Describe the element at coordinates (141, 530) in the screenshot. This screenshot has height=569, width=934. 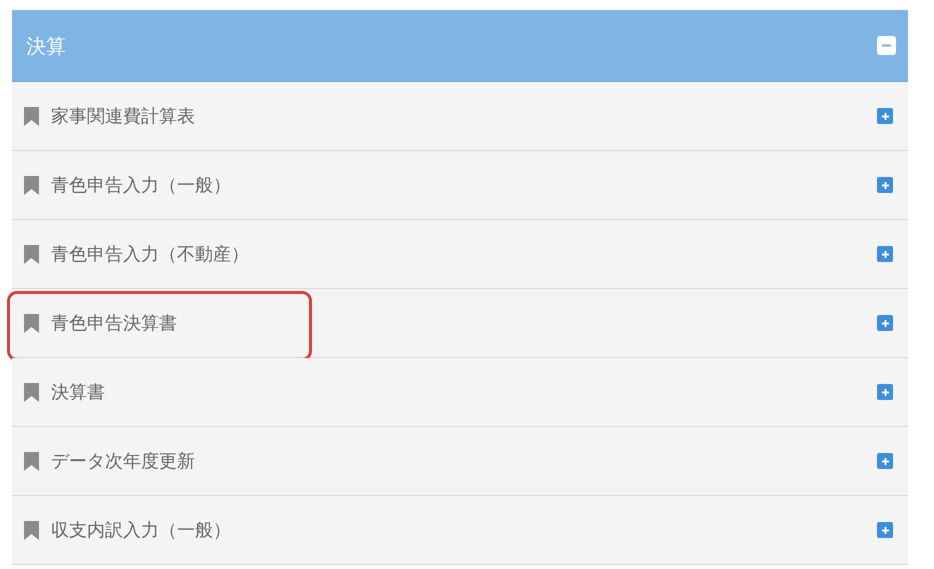
I see `menu-label: 収支内訳入力（一般）` at that location.